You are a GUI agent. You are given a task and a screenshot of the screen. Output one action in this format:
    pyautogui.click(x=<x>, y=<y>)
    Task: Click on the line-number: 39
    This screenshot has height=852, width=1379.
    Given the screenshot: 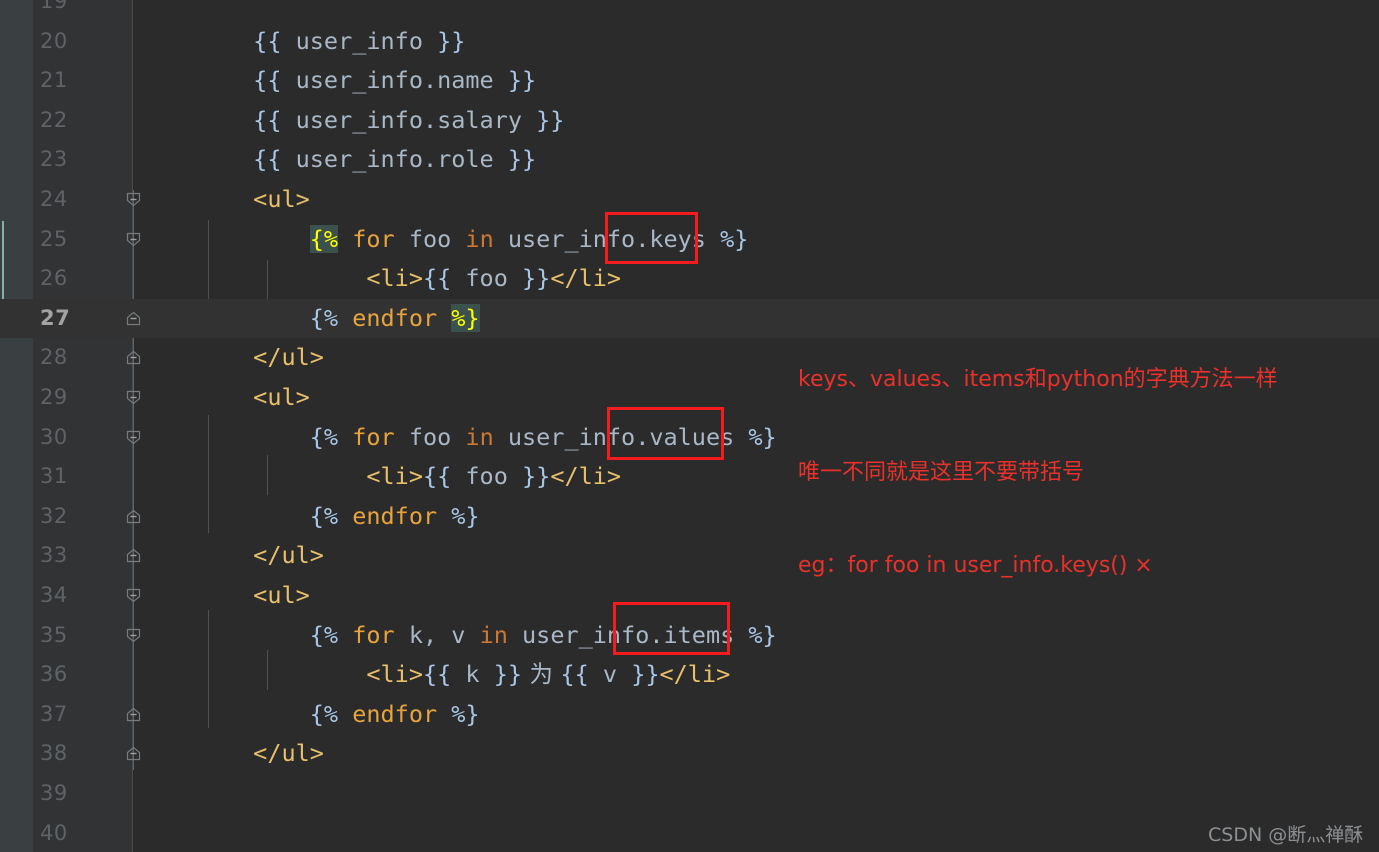 What is the action you would take?
    pyautogui.click(x=67, y=794)
    